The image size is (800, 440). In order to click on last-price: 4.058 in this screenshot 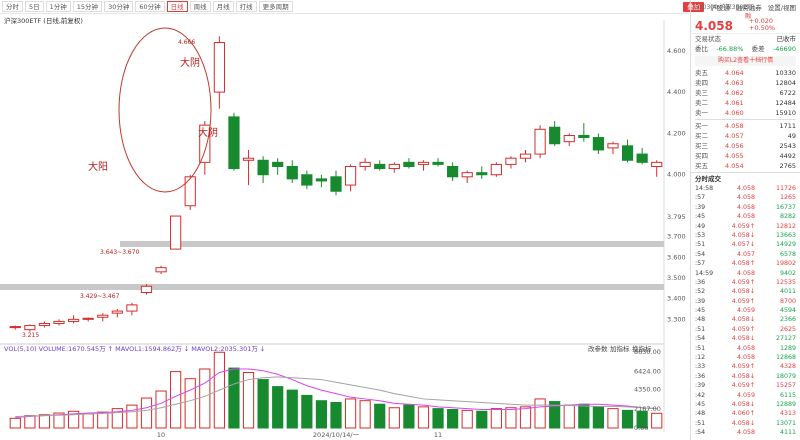, I will do `click(714, 26)`.